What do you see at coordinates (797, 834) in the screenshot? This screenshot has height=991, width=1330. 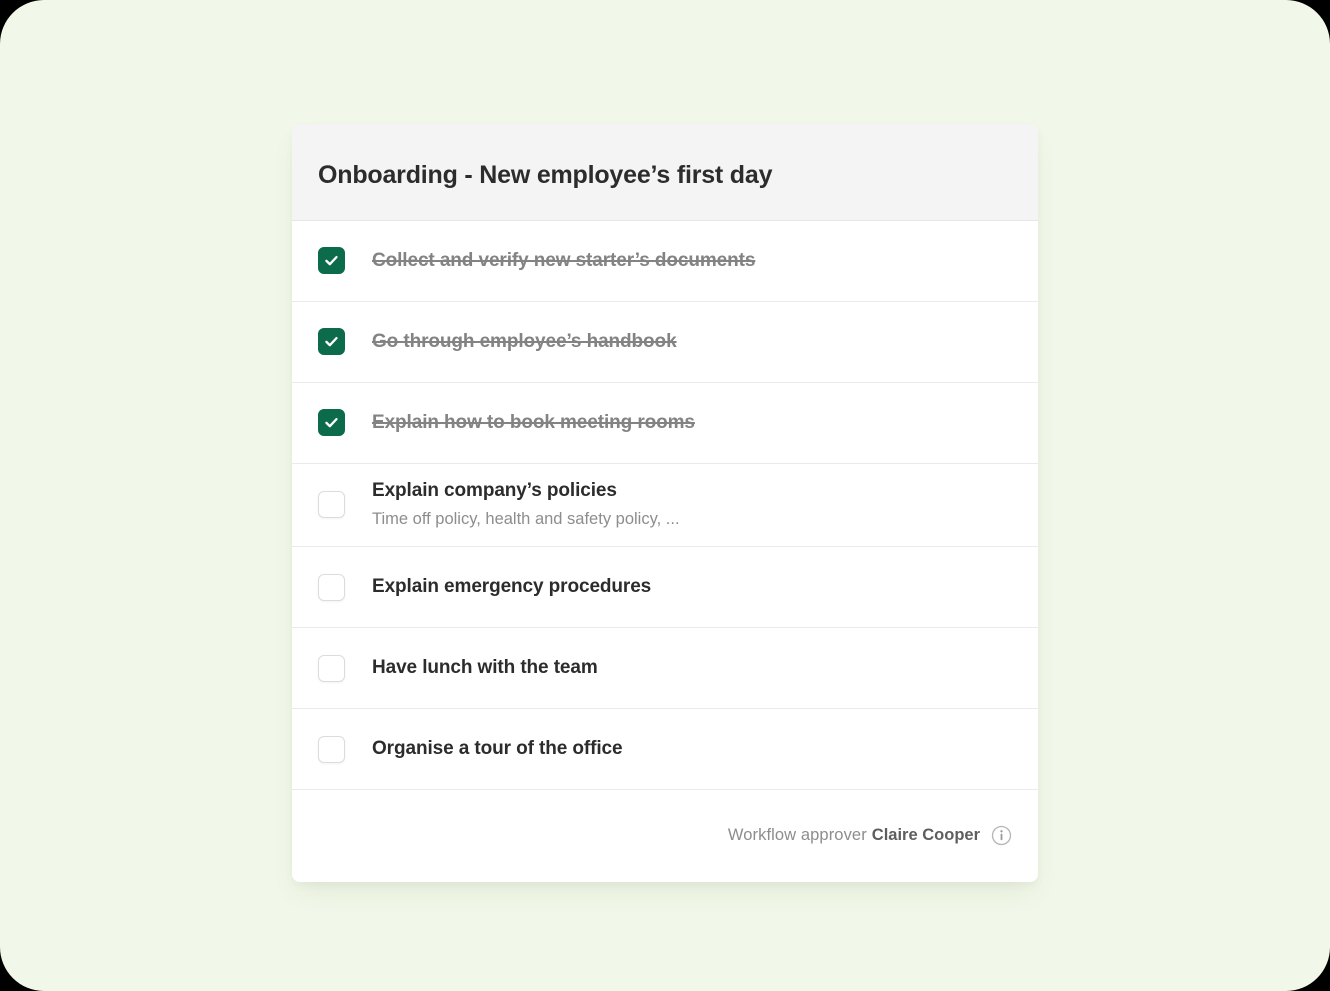 I see `workflow-approver-label: Workflow approver` at bounding box center [797, 834].